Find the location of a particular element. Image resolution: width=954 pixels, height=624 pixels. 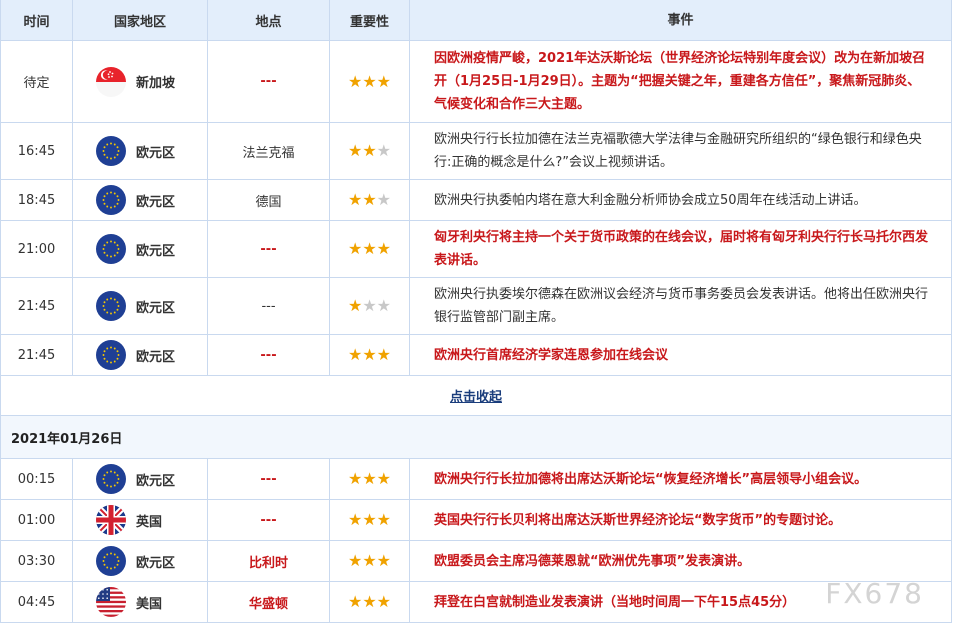

row-time: 16:45 is located at coordinates (37, 151).